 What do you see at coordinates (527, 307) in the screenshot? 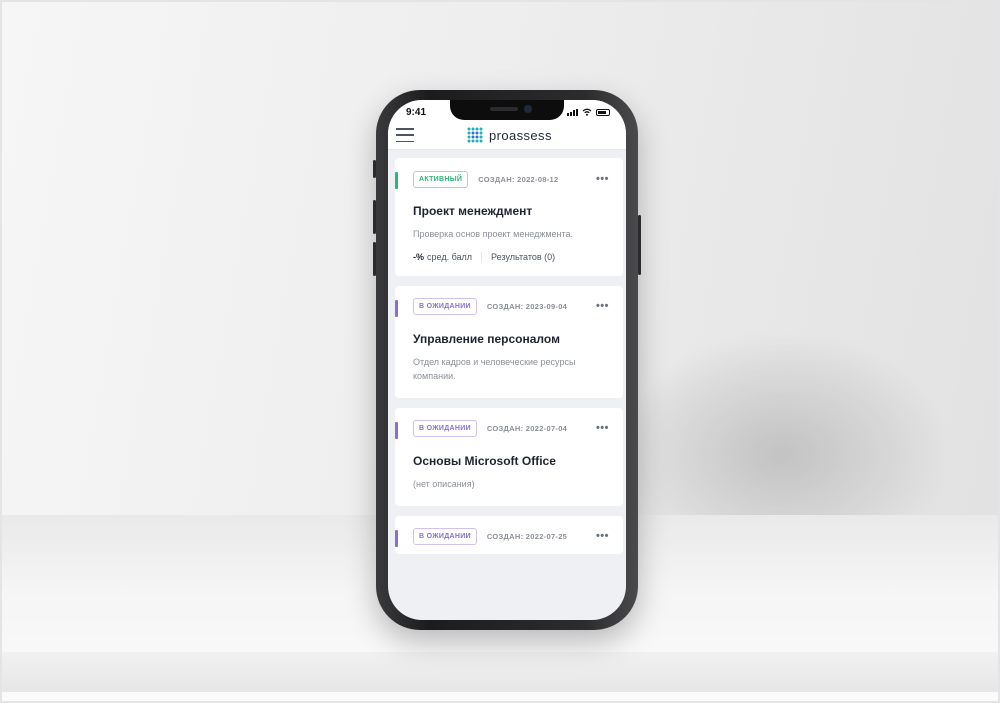
I see `created-date: СОЗДАН: 2023-09-04` at bounding box center [527, 307].